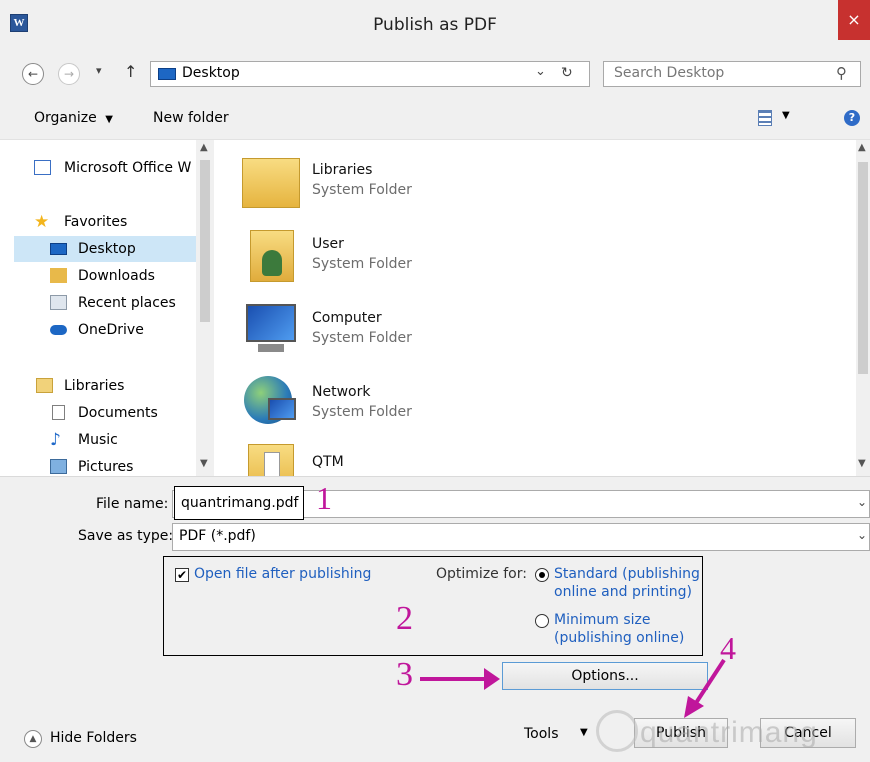  Describe the element at coordinates (130, 71) in the screenshot. I see `up-button: ↑` at that location.